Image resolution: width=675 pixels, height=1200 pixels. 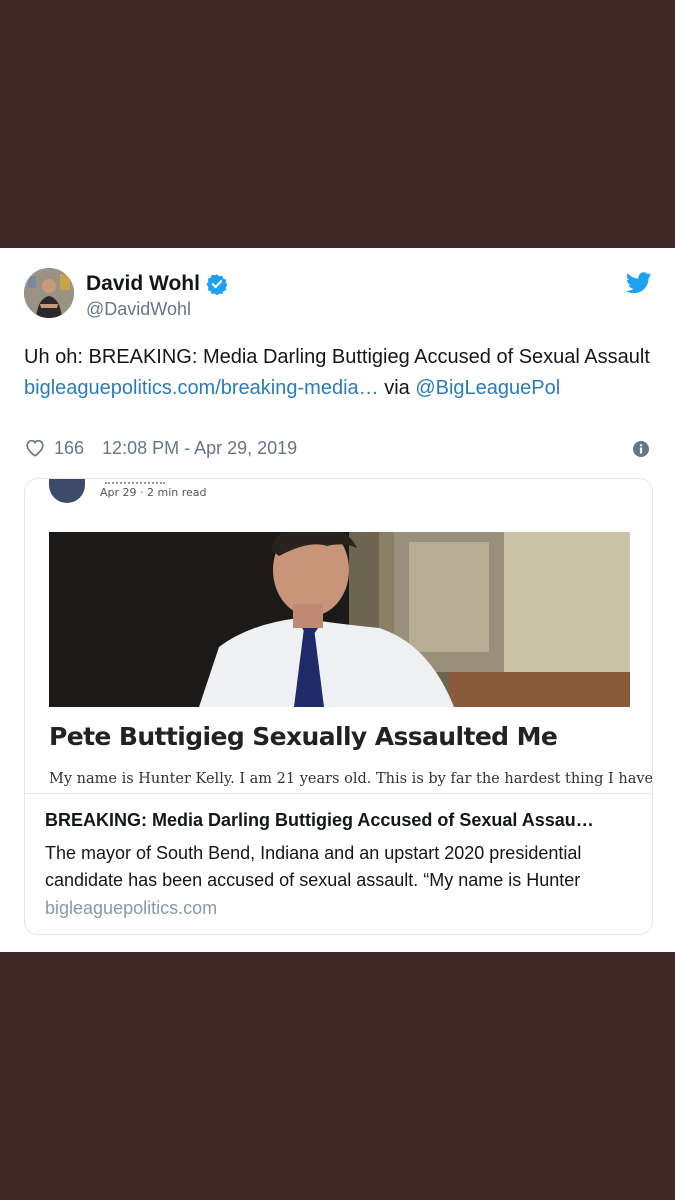 I want to click on cropped-author-text, so click(x=135, y=481).